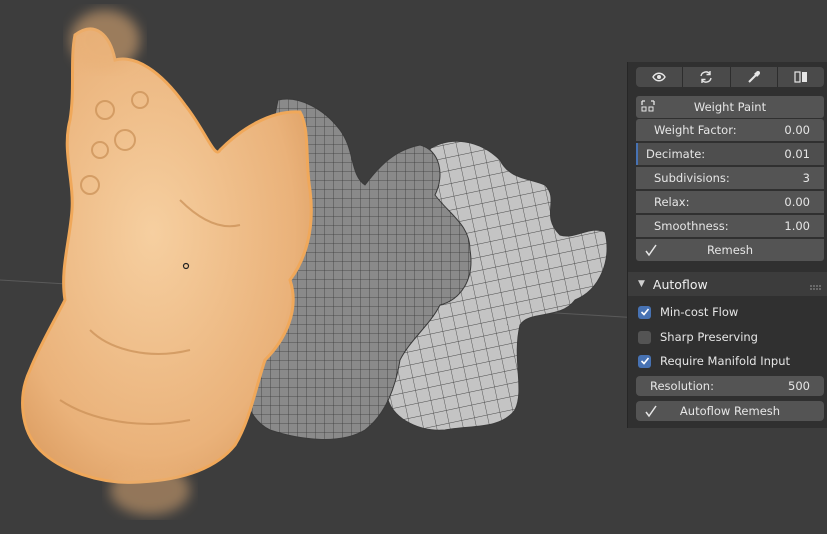 The height and width of the screenshot is (534, 827). Describe the element at coordinates (691, 226) in the screenshot. I see `smoothness-label: Smoothness:` at that location.